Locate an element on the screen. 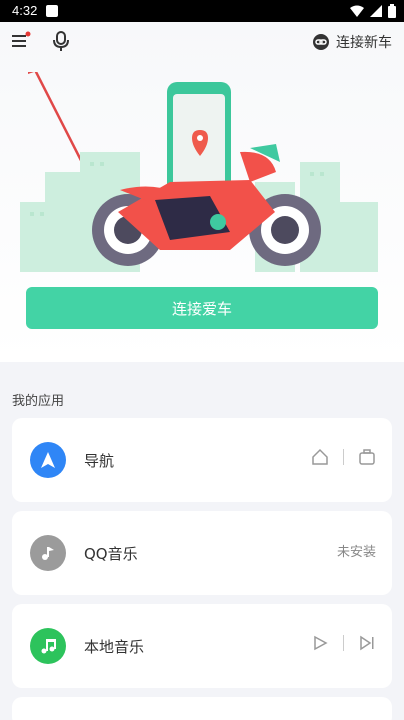 This screenshot has width=404, height=720. status-notification-icon is located at coordinates (52, 11).